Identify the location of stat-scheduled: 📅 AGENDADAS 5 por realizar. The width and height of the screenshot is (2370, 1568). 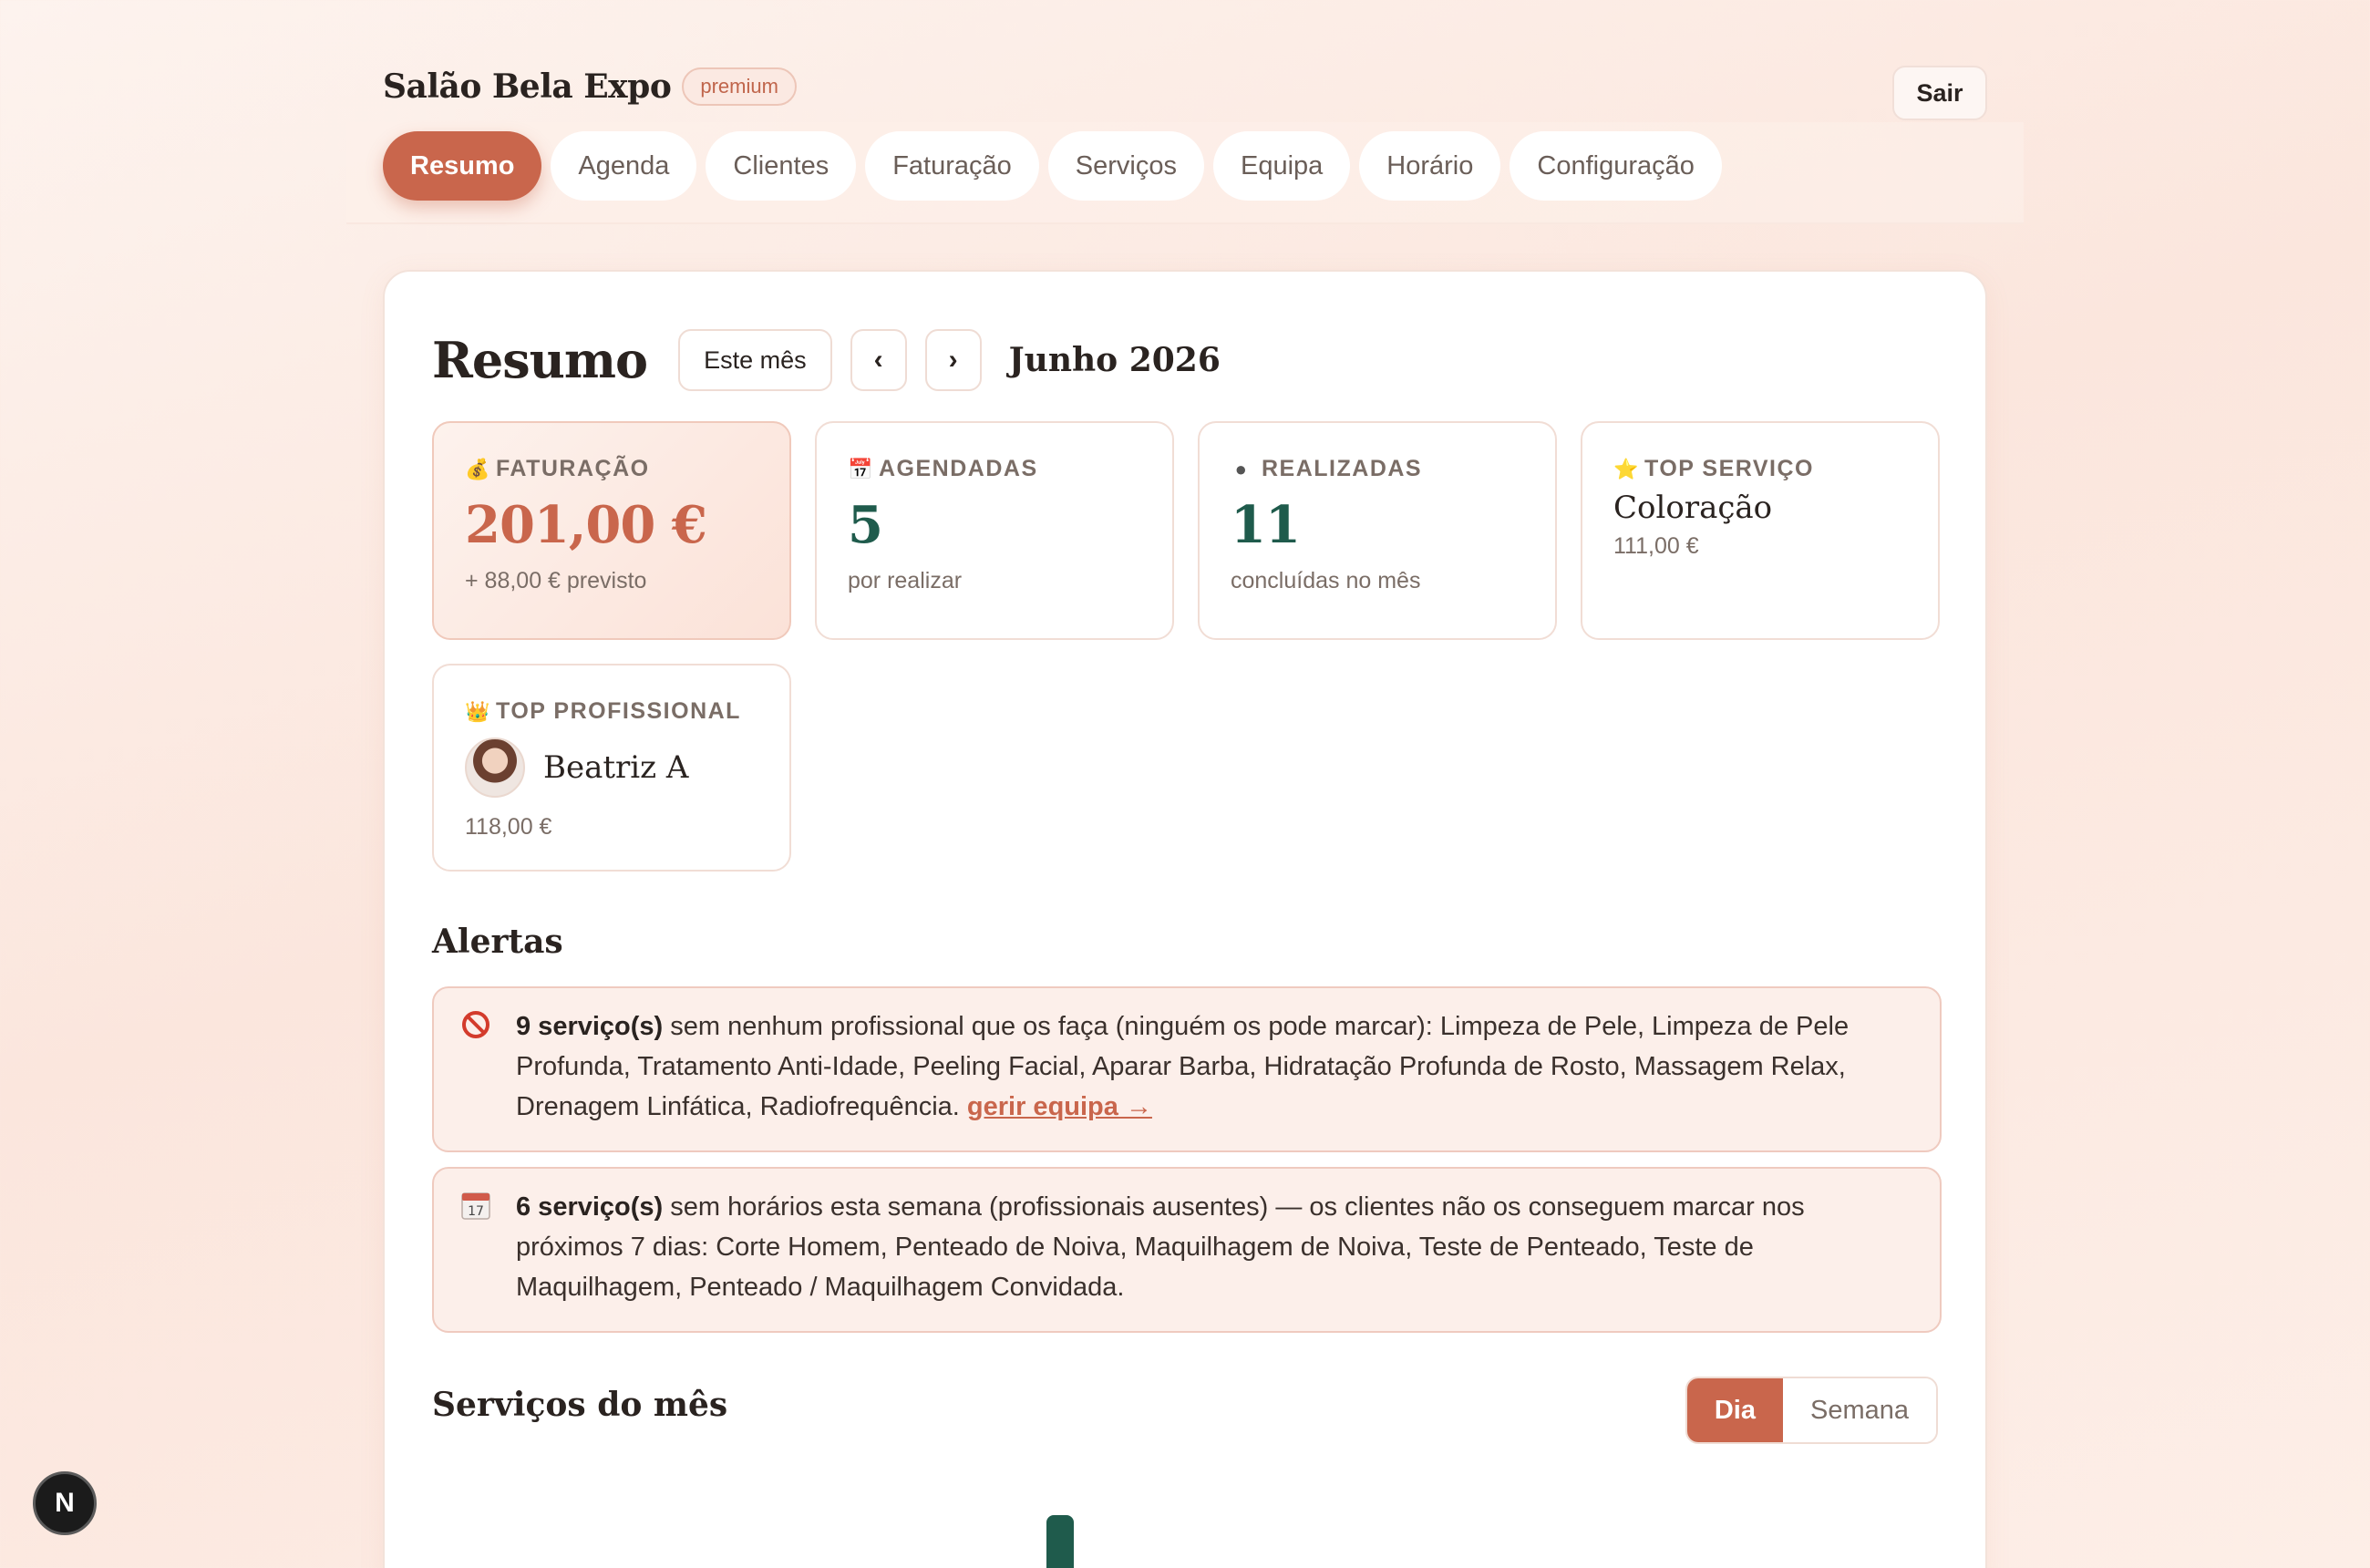
(994, 530).